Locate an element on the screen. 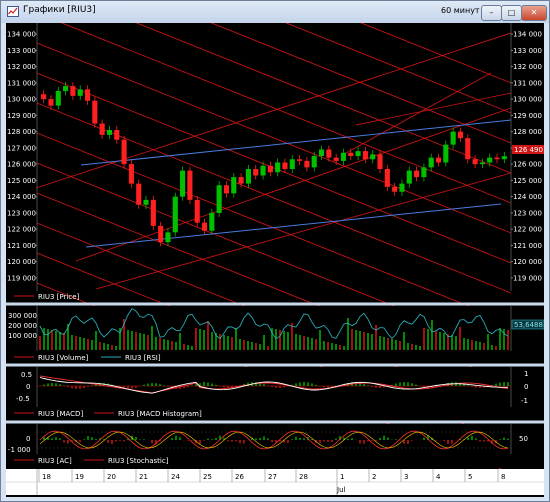 This screenshot has width=550, height=502. price-tick-left: 122 000 is located at coordinates (21, 230).